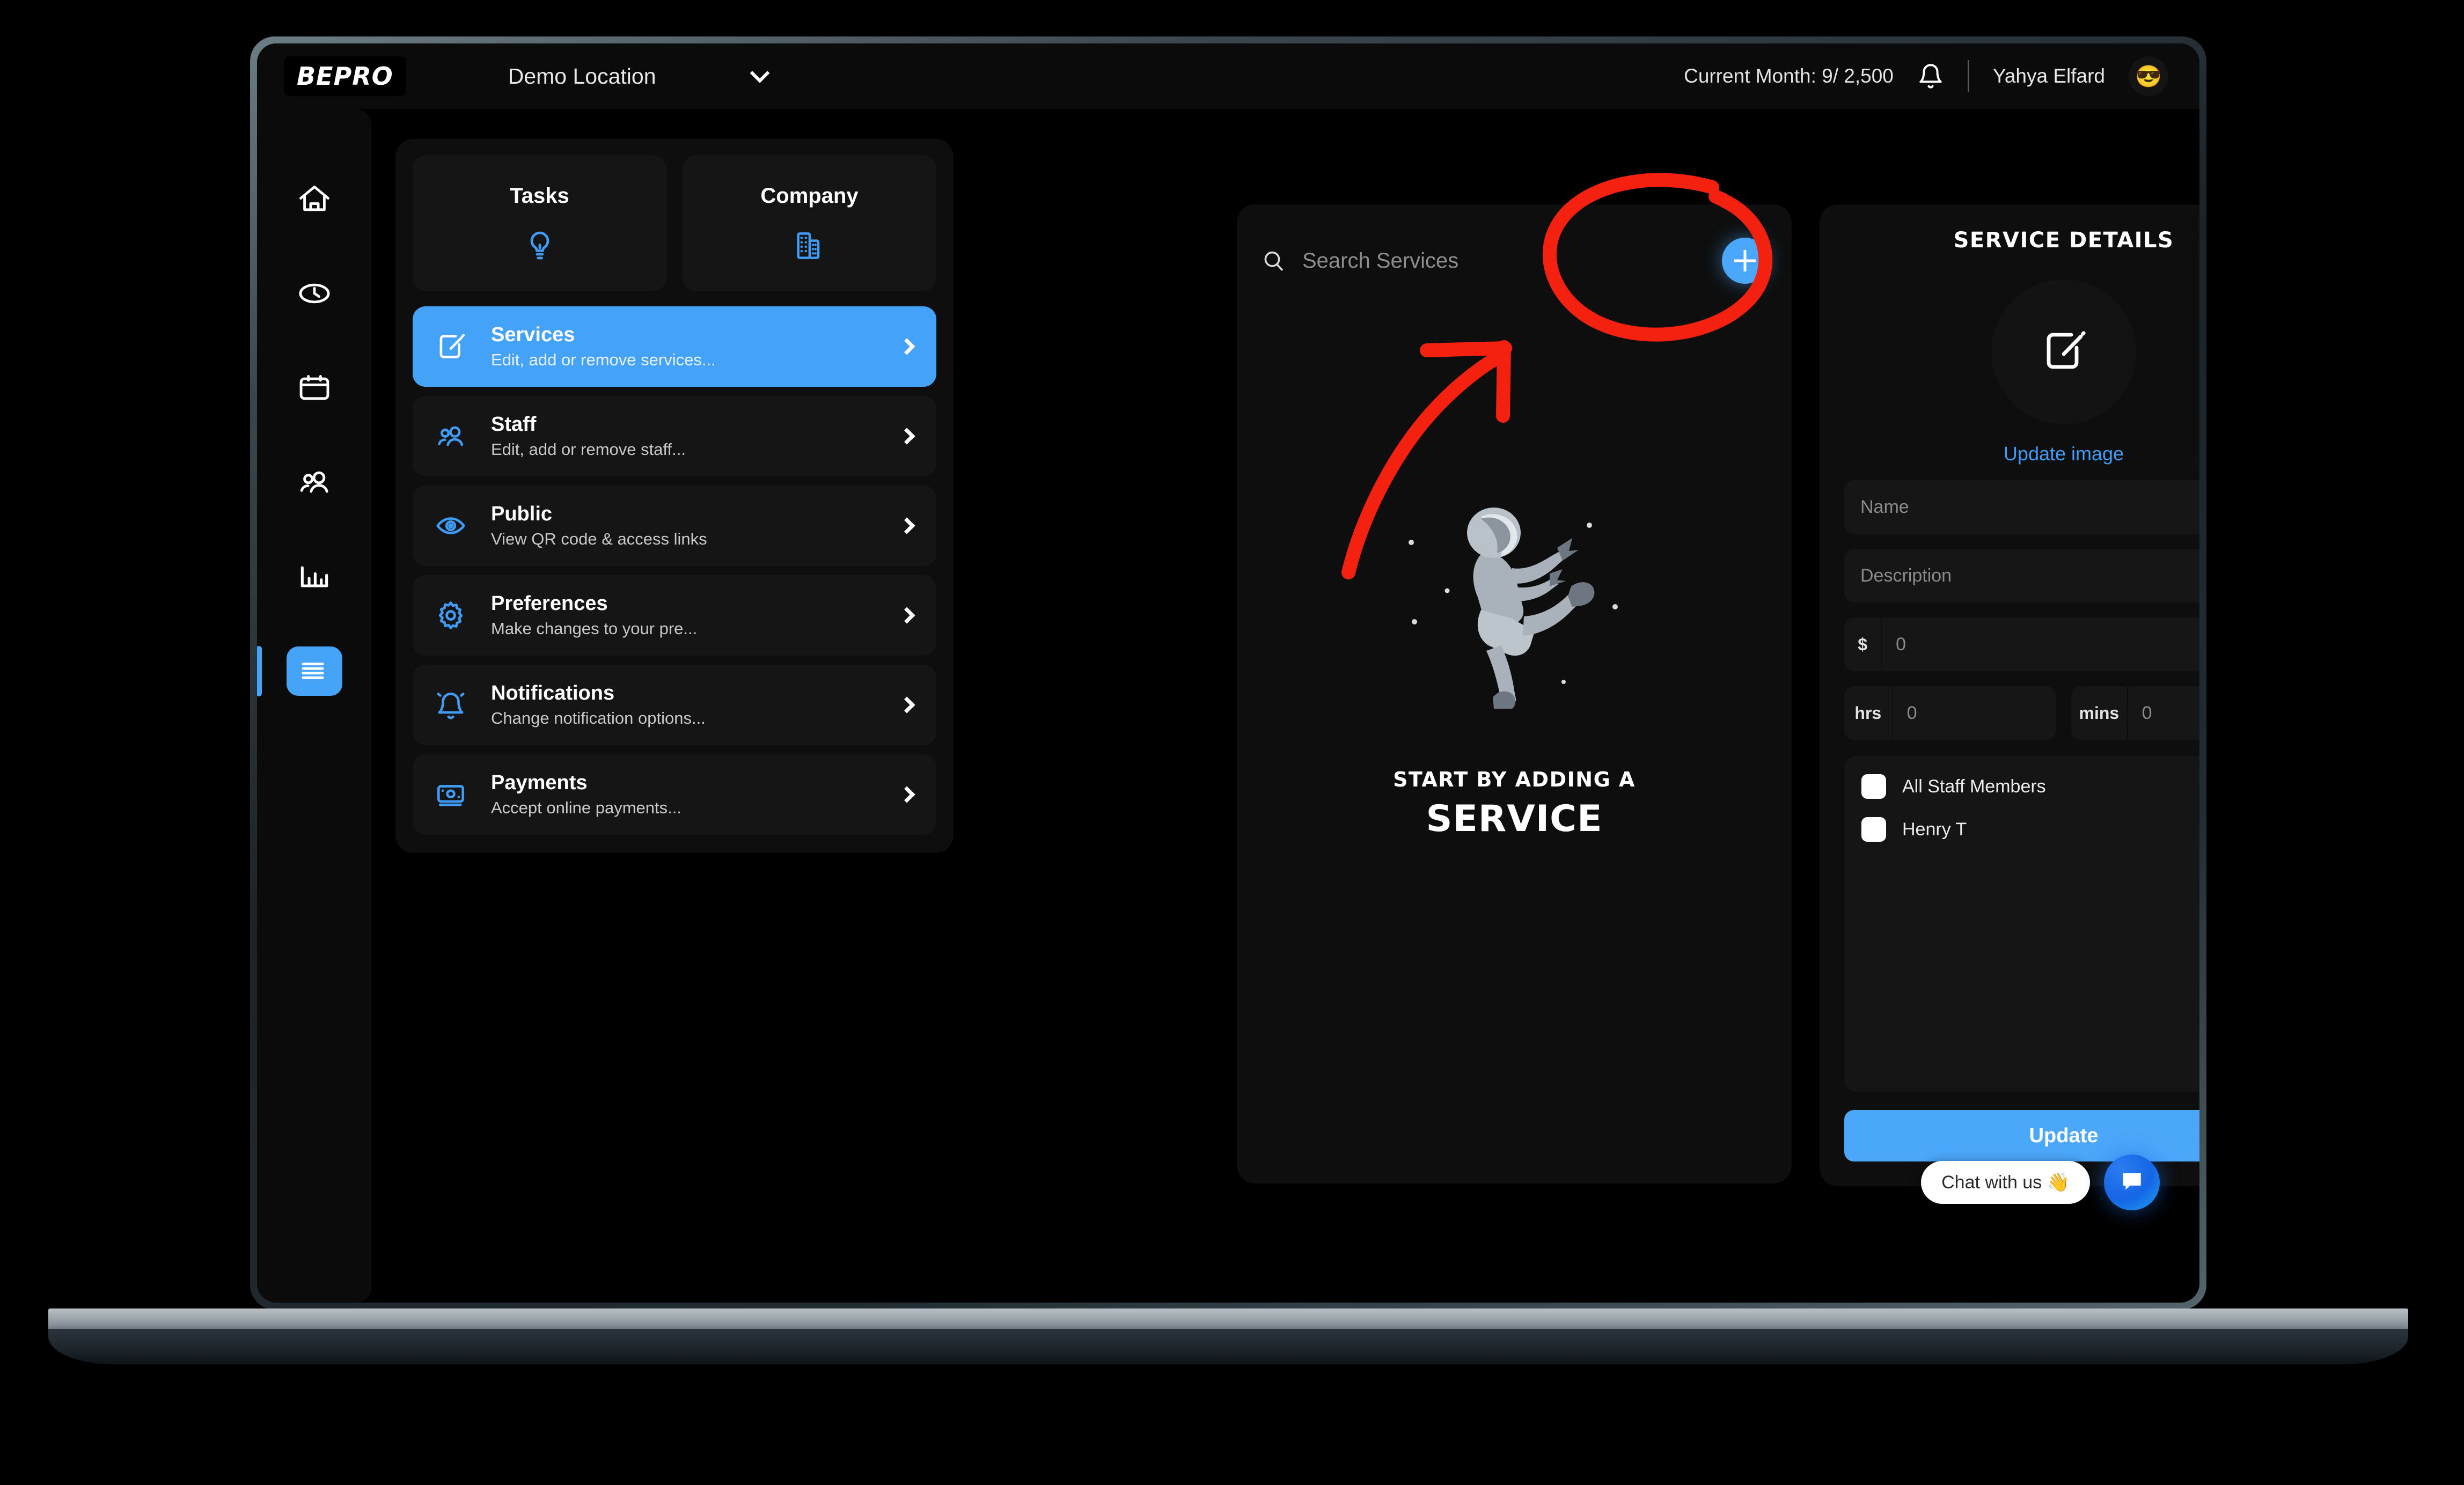 Image resolution: width=2464 pixels, height=1485 pixels. What do you see at coordinates (514, 424) in the screenshot?
I see `menu-item-title: Staff` at bounding box center [514, 424].